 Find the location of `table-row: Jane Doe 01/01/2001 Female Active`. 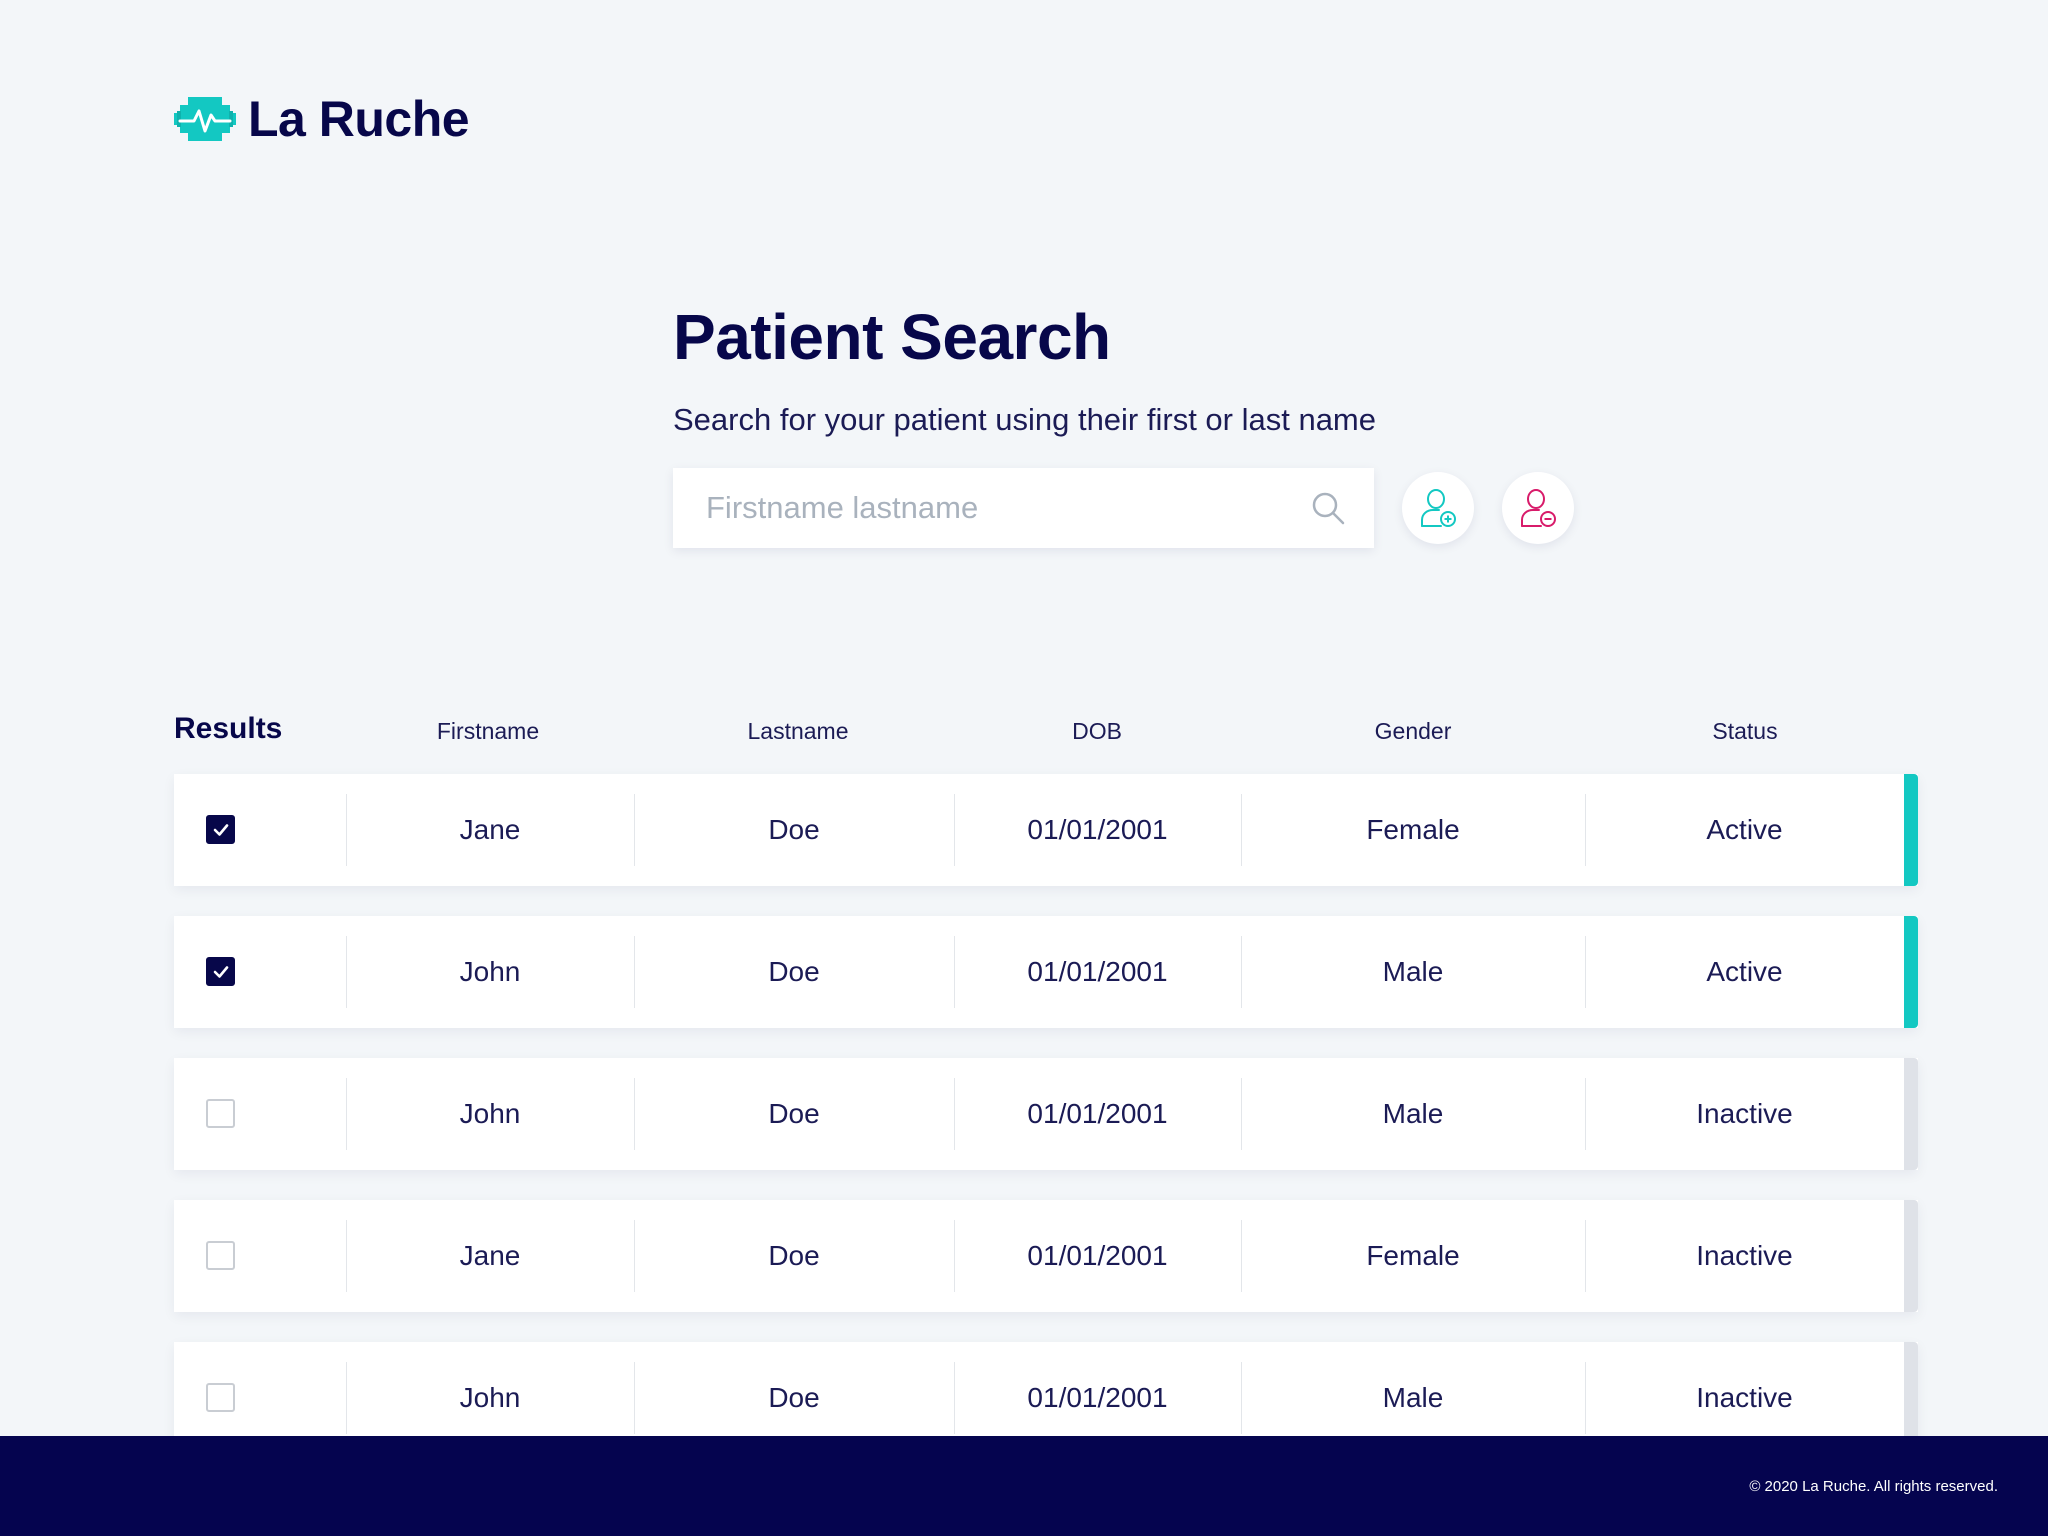

table-row: Jane Doe 01/01/2001 Female Active is located at coordinates (1046, 830).